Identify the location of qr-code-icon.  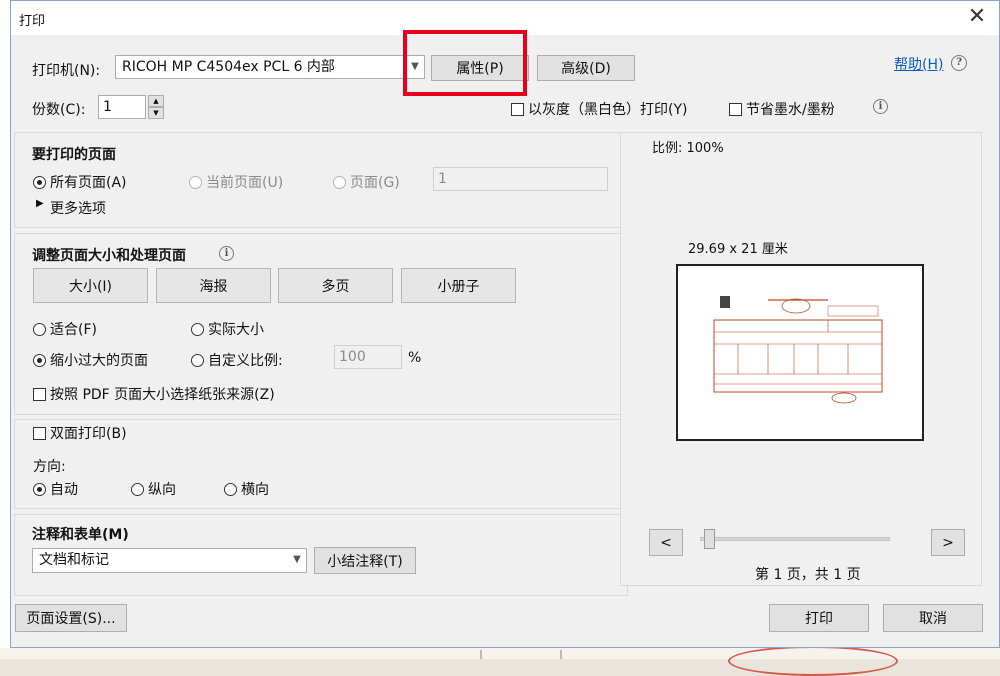
(725, 302).